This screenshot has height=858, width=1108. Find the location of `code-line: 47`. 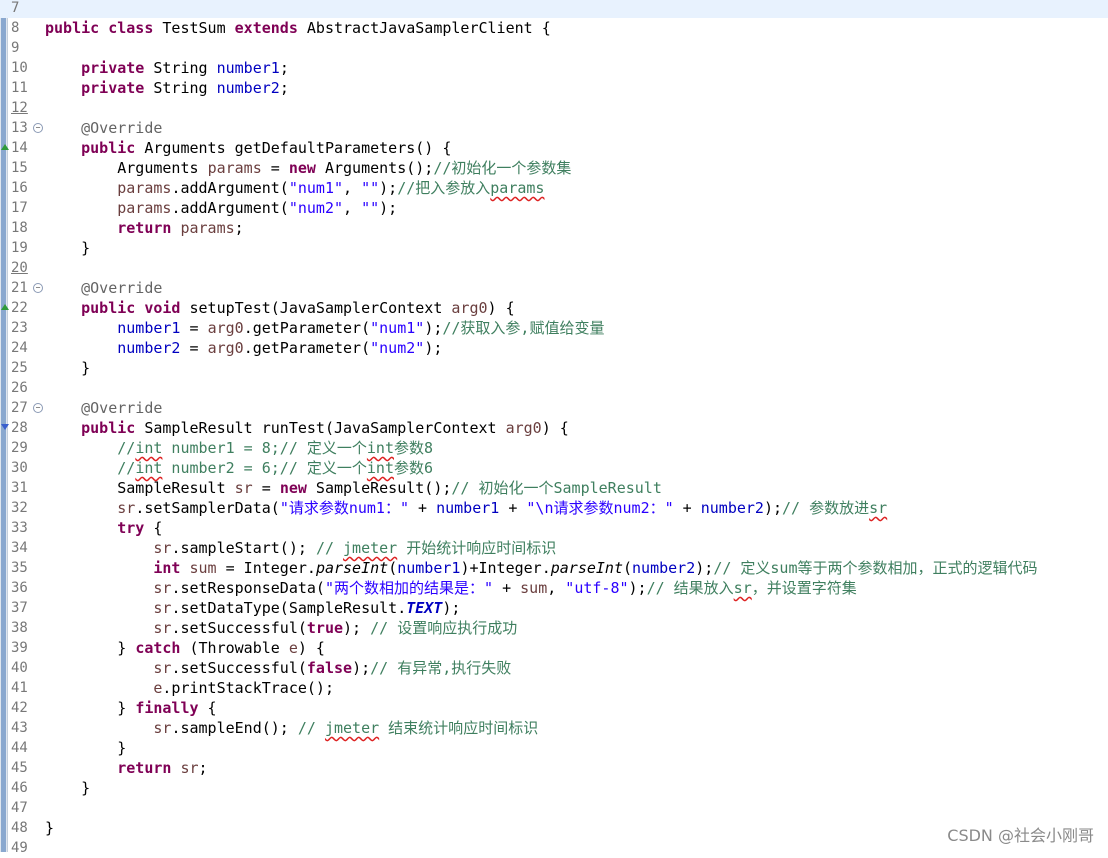

code-line: 47 is located at coordinates (554, 808).